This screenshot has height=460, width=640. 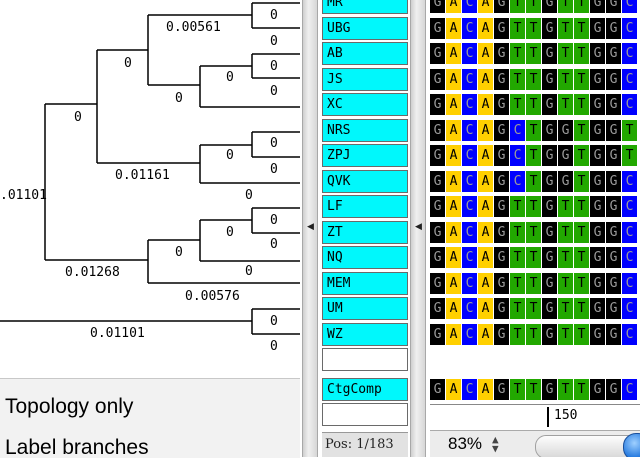 What do you see at coordinates (365, 334) in the screenshot?
I see `sequence-name: WZ` at bounding box center [365, 334].